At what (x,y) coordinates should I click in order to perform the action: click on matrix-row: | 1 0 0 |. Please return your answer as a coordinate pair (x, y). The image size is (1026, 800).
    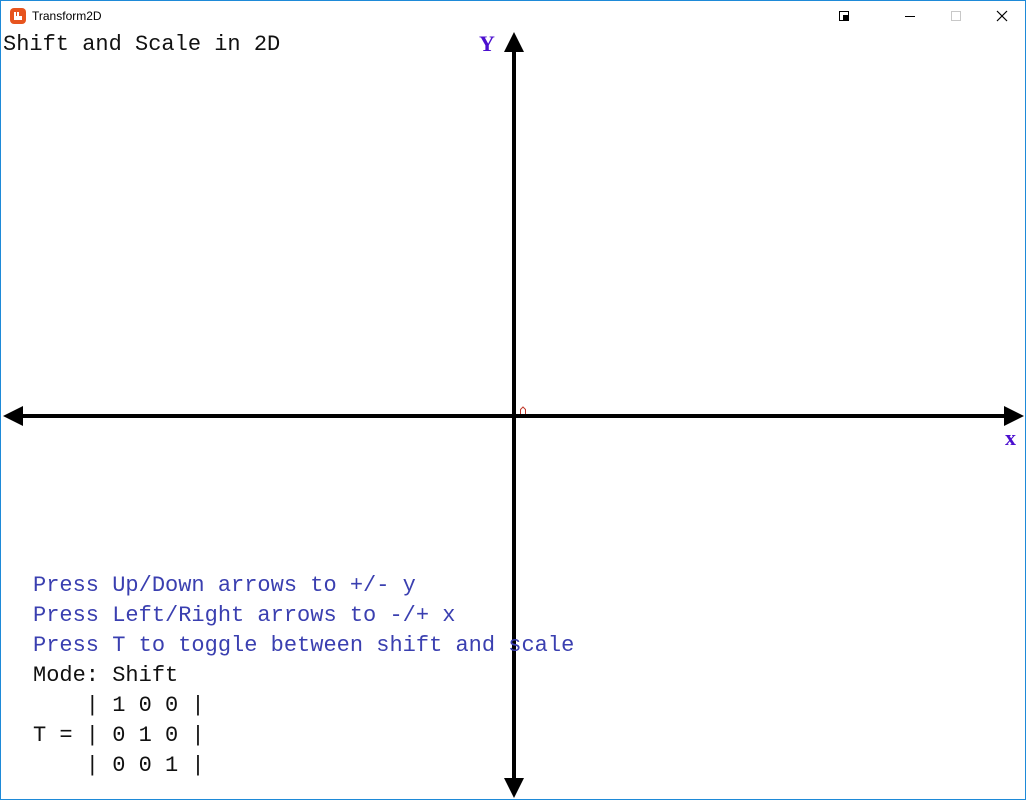
    Looking at the image, I should click on (119, 705).